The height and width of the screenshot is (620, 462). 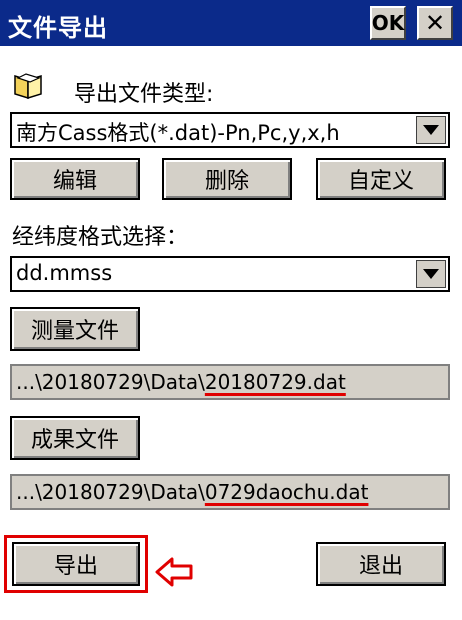 I want to click on result-file-button: 成果文件, so click(x=75, y=438).